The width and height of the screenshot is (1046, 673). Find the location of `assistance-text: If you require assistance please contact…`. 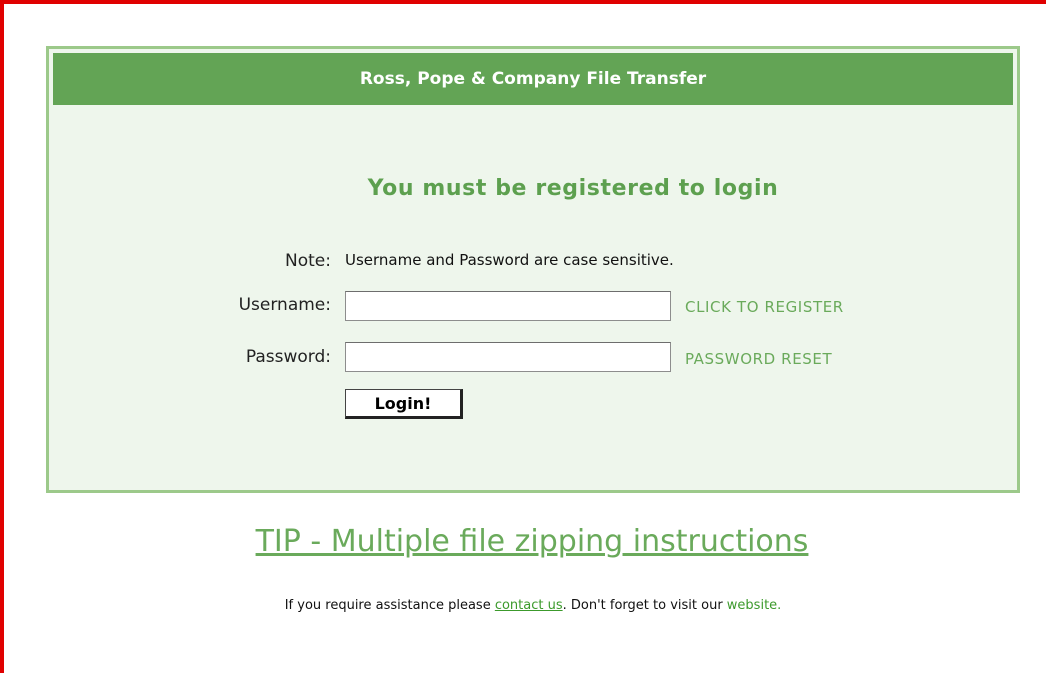

assistance-text: If you require assistance please contact… is located at coordinates (525, 605).